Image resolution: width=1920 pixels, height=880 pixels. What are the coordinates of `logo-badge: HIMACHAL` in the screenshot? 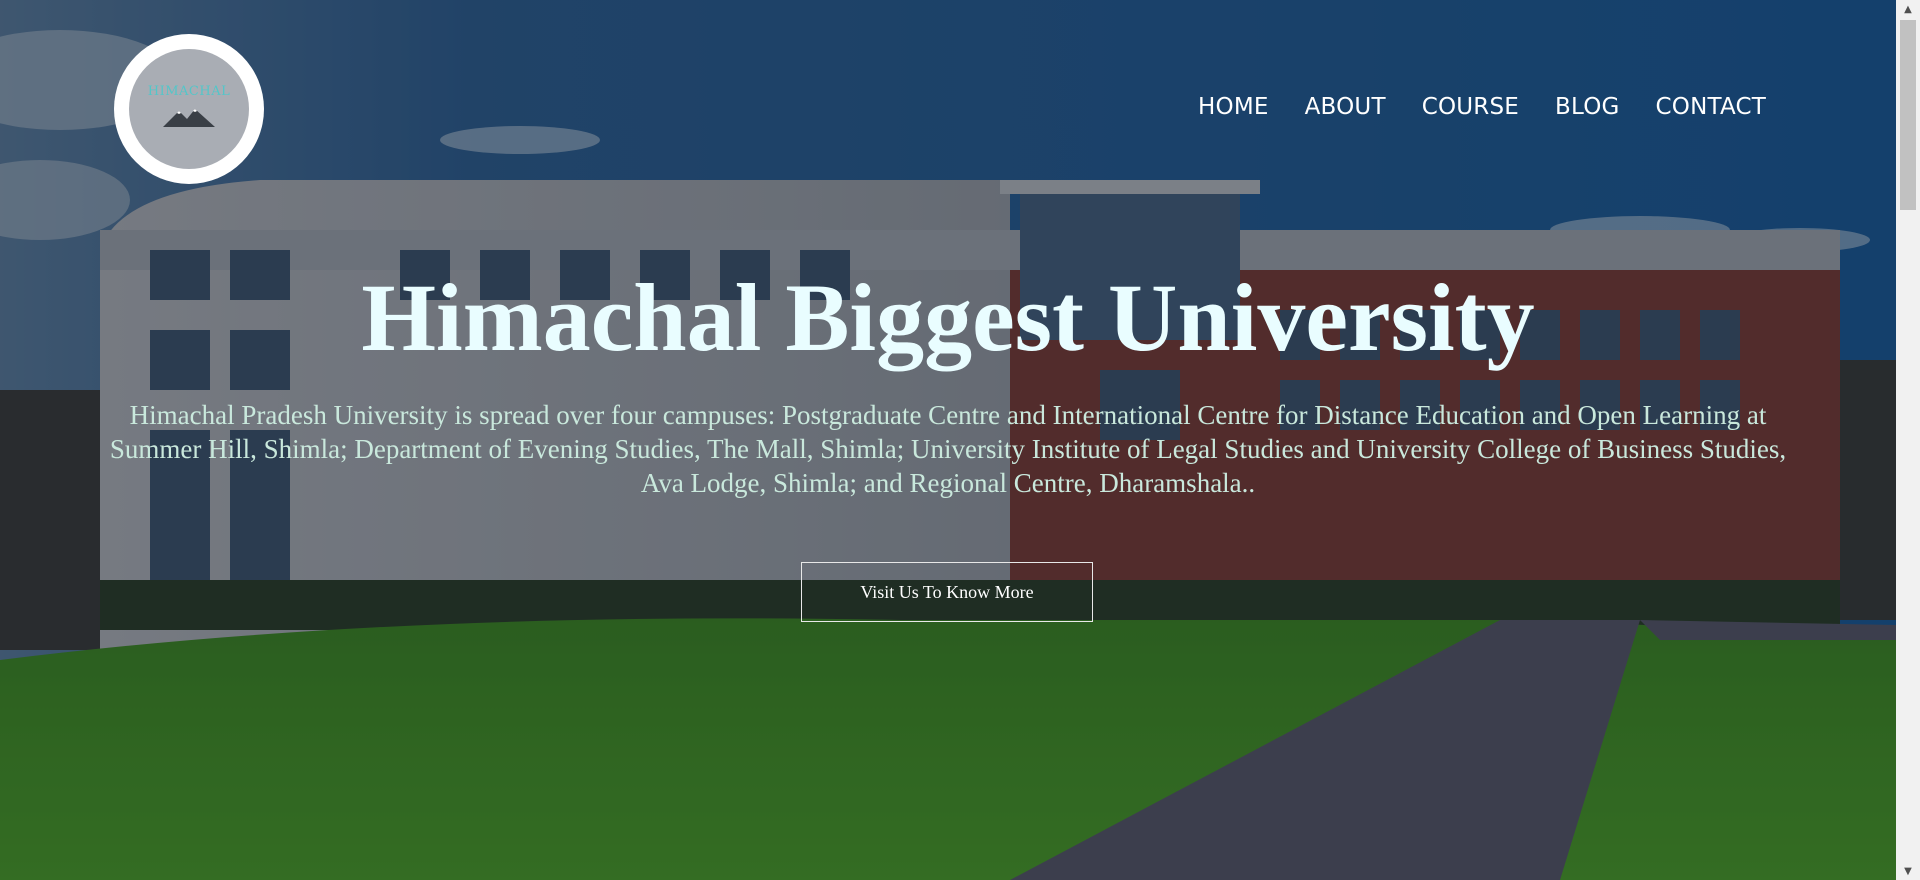 It's located at (189, 109).